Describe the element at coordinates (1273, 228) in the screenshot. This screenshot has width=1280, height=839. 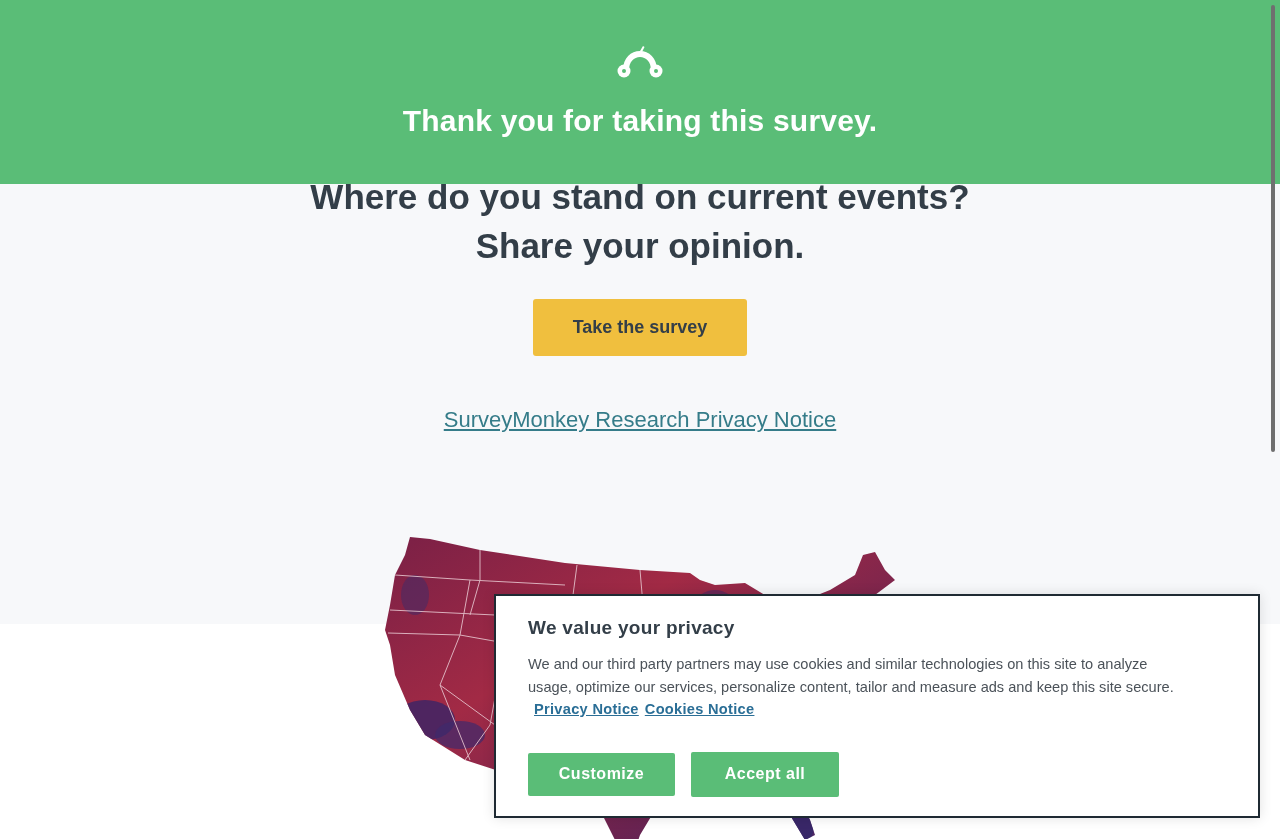
I see `scrollbar-thumb` at that location.